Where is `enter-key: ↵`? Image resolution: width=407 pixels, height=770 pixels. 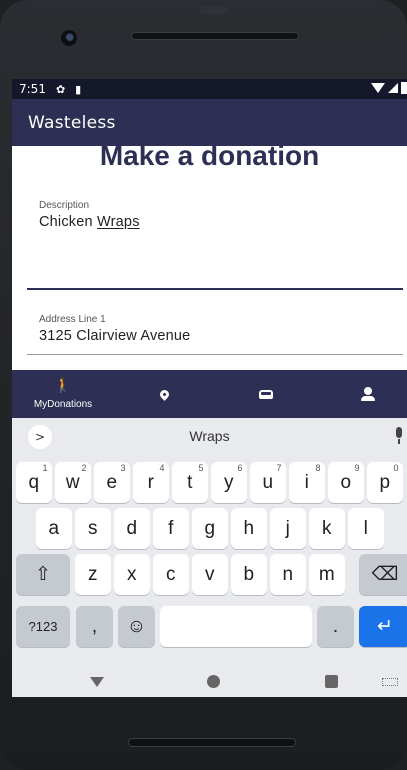 enter-key: ↵ is located at coordinates (383, 626).